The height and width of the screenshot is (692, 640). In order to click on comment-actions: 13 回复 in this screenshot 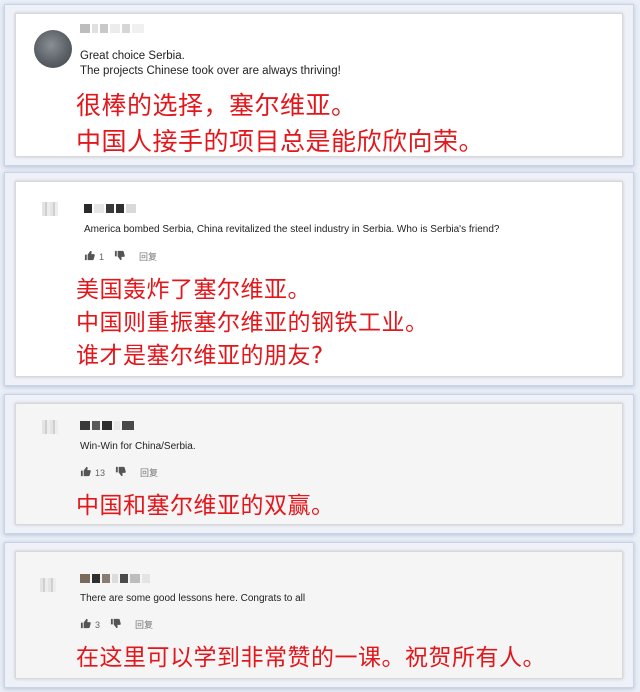, I will do `click(119, 472)`.